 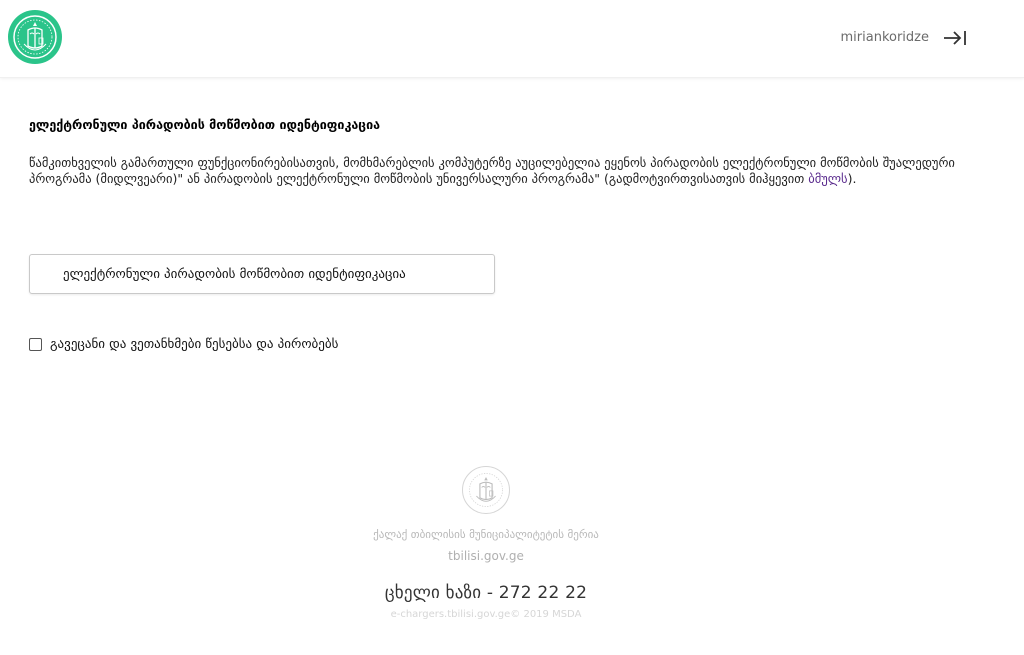 What do you see at coordinates (486, 556) in the screenshot?
I see `footer-domain: tbilisi.gov.ge` at bounding box center [486, 556].